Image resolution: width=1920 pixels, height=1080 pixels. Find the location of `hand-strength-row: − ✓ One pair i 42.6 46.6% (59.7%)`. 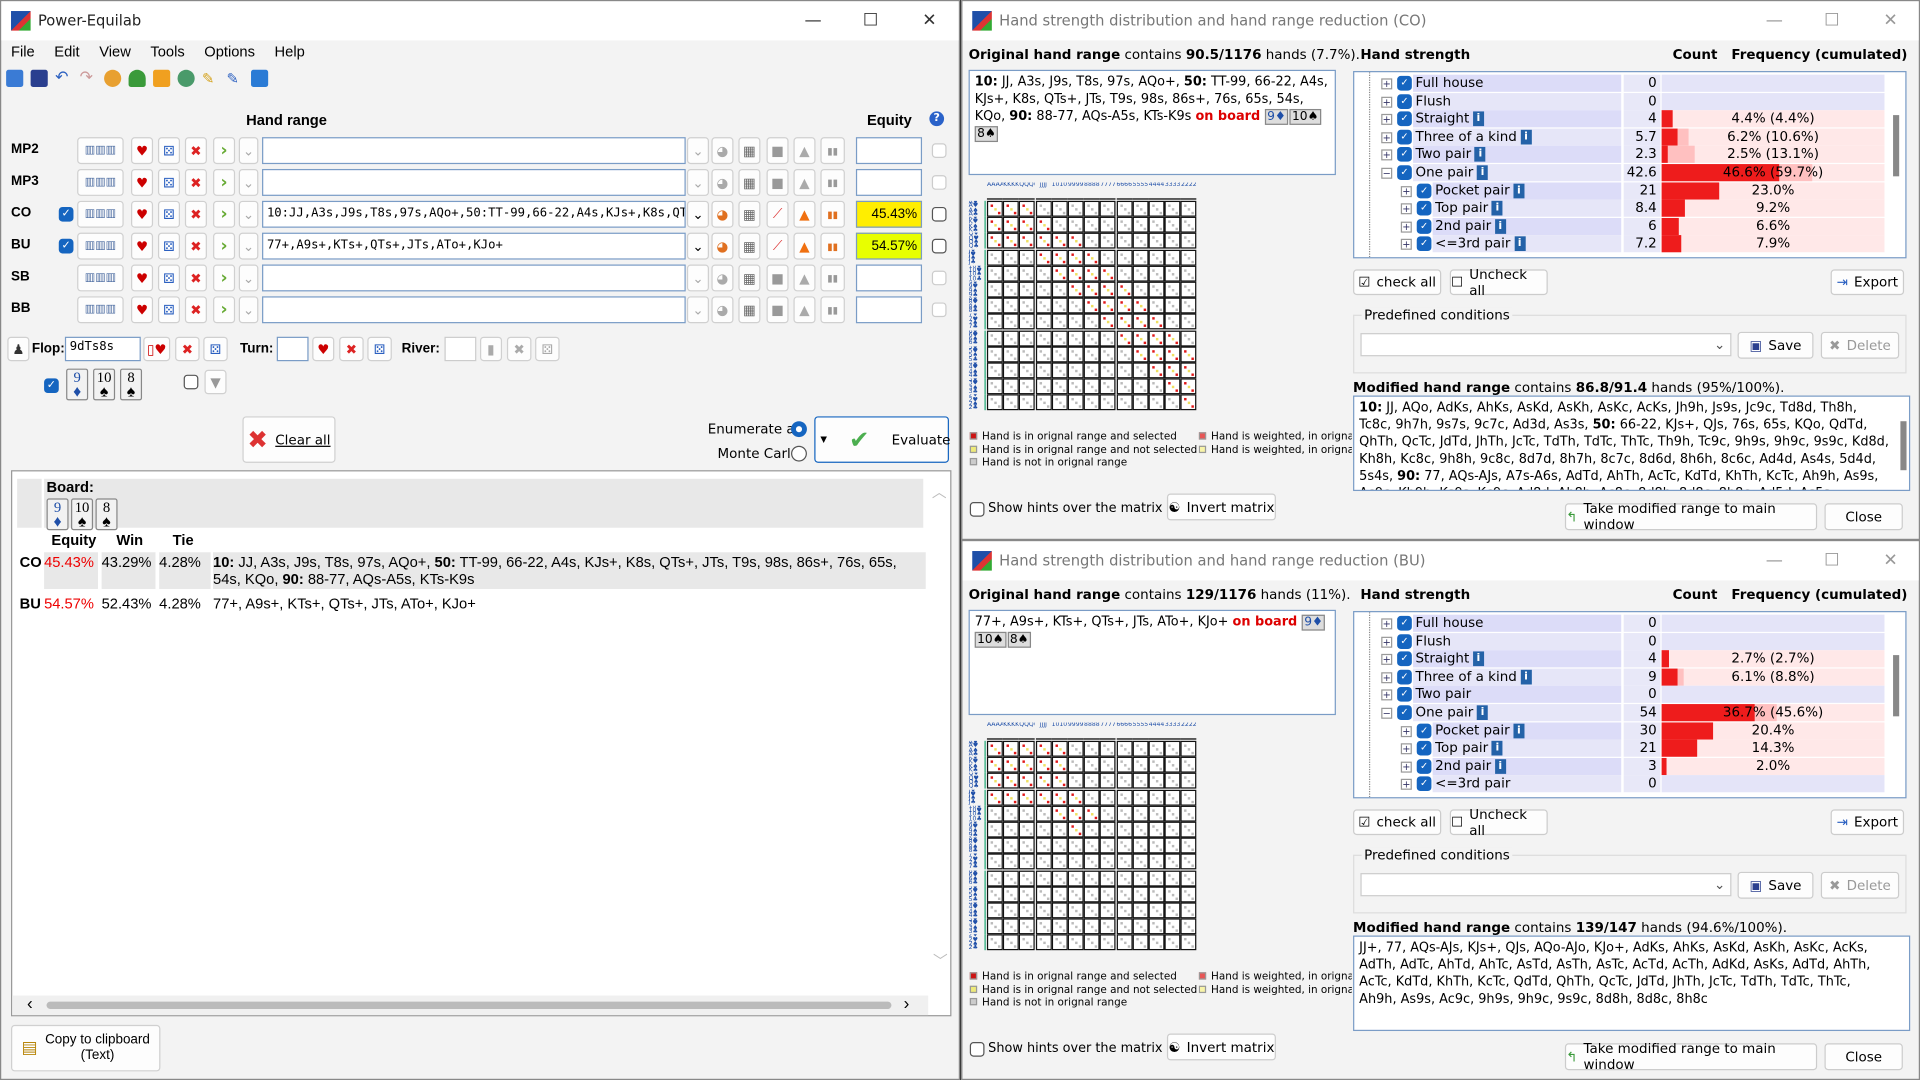

hand-strength-row: − ✓ One pair i 42.6 46.6% (59.7%) is located at coordinates (1619, 173).